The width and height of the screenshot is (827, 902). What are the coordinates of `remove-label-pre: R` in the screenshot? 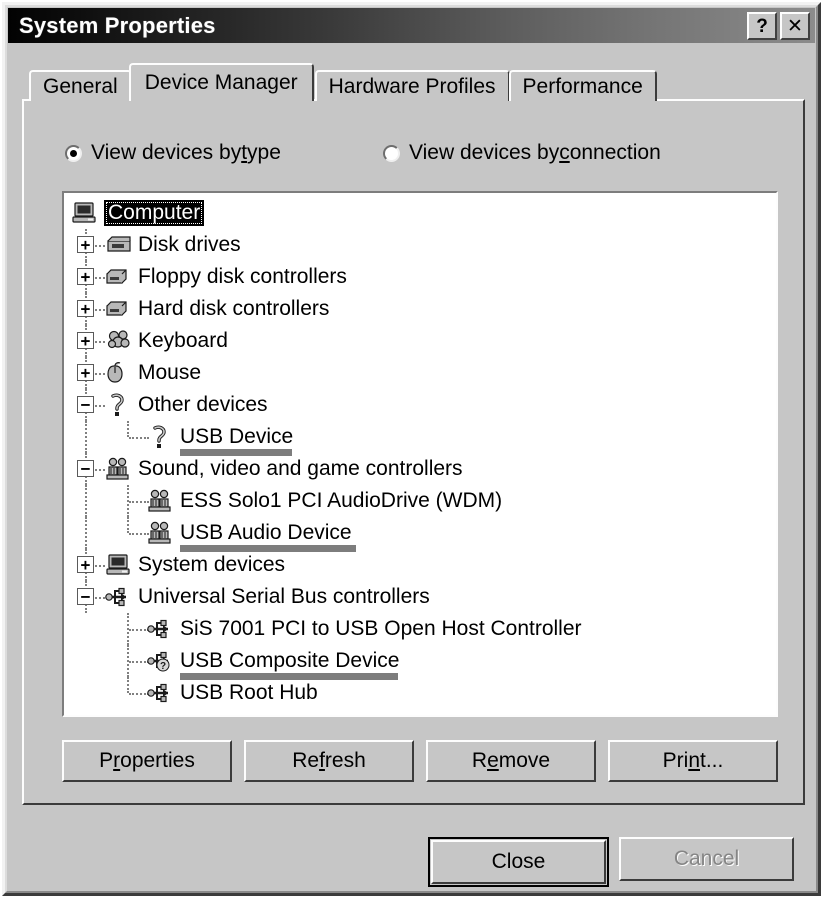 It's located at (479, 760).